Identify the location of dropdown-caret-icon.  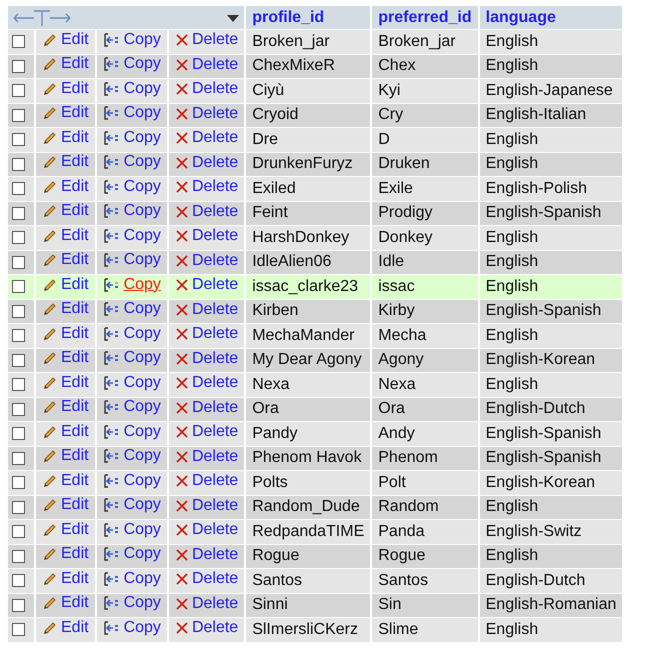
(233, 17).